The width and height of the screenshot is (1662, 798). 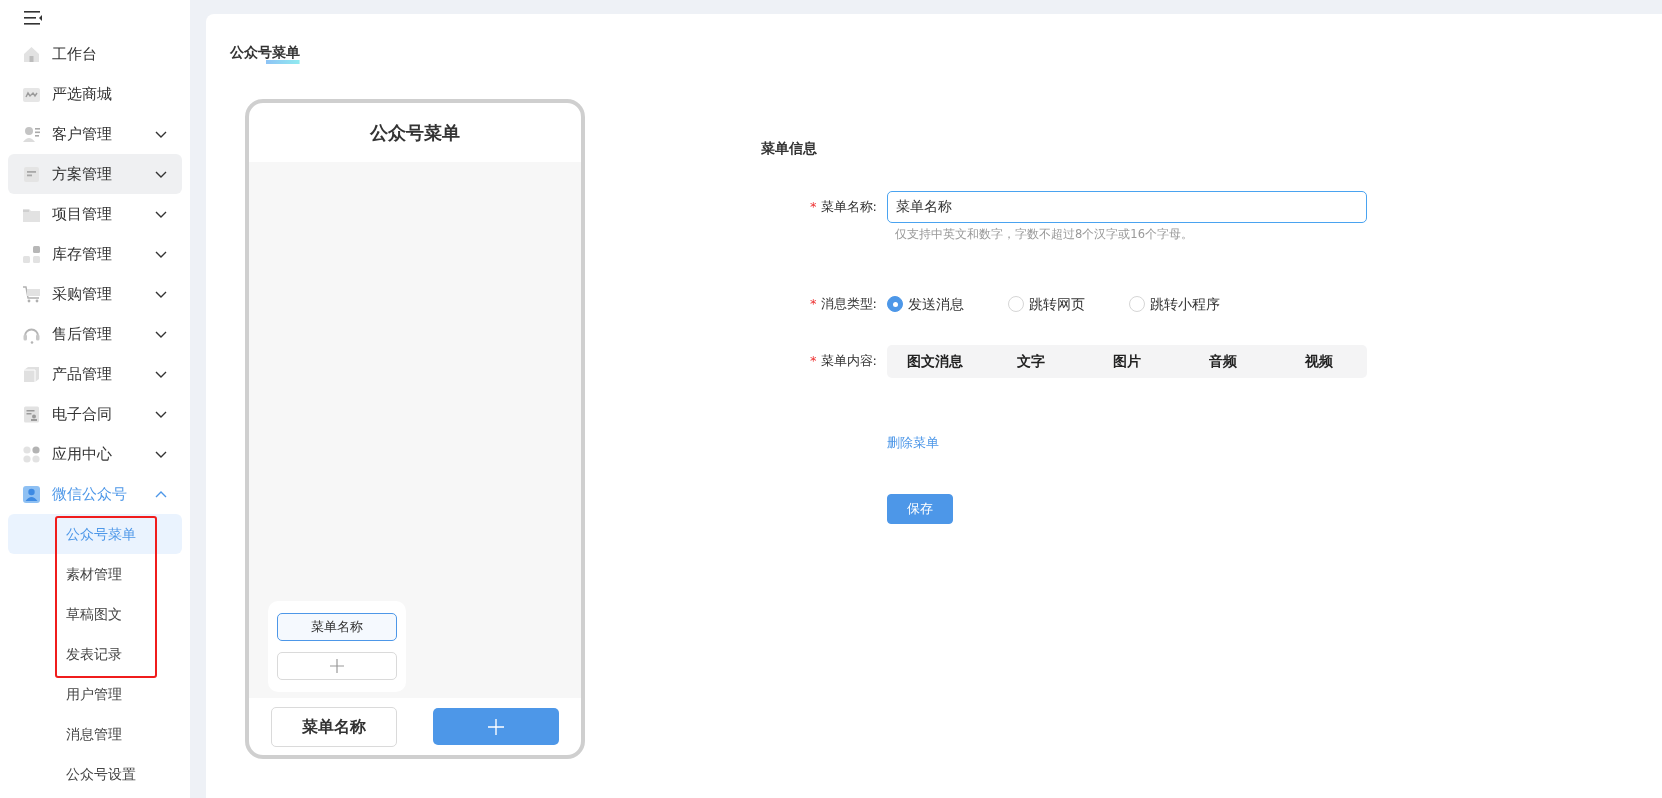 I want to click on submenu-item: 用户管理, so click(x=95, y=694).